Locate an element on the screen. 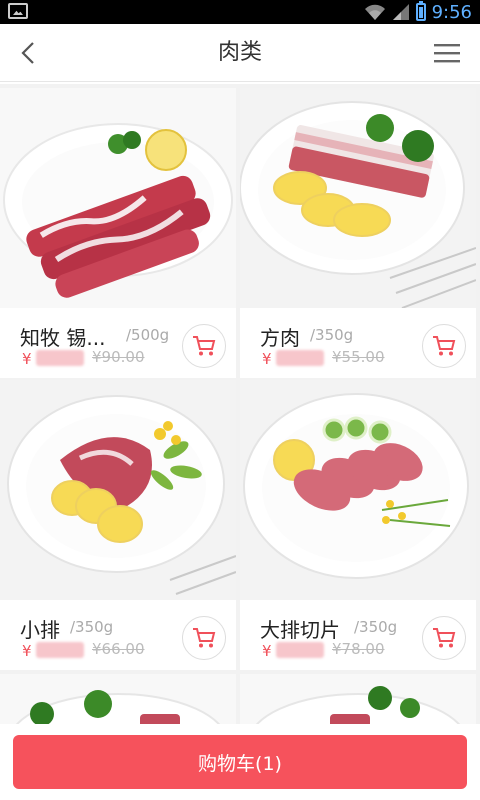 The image size is (480, 800). original-price: ¥90.00 is located at coordinates (118, 357).